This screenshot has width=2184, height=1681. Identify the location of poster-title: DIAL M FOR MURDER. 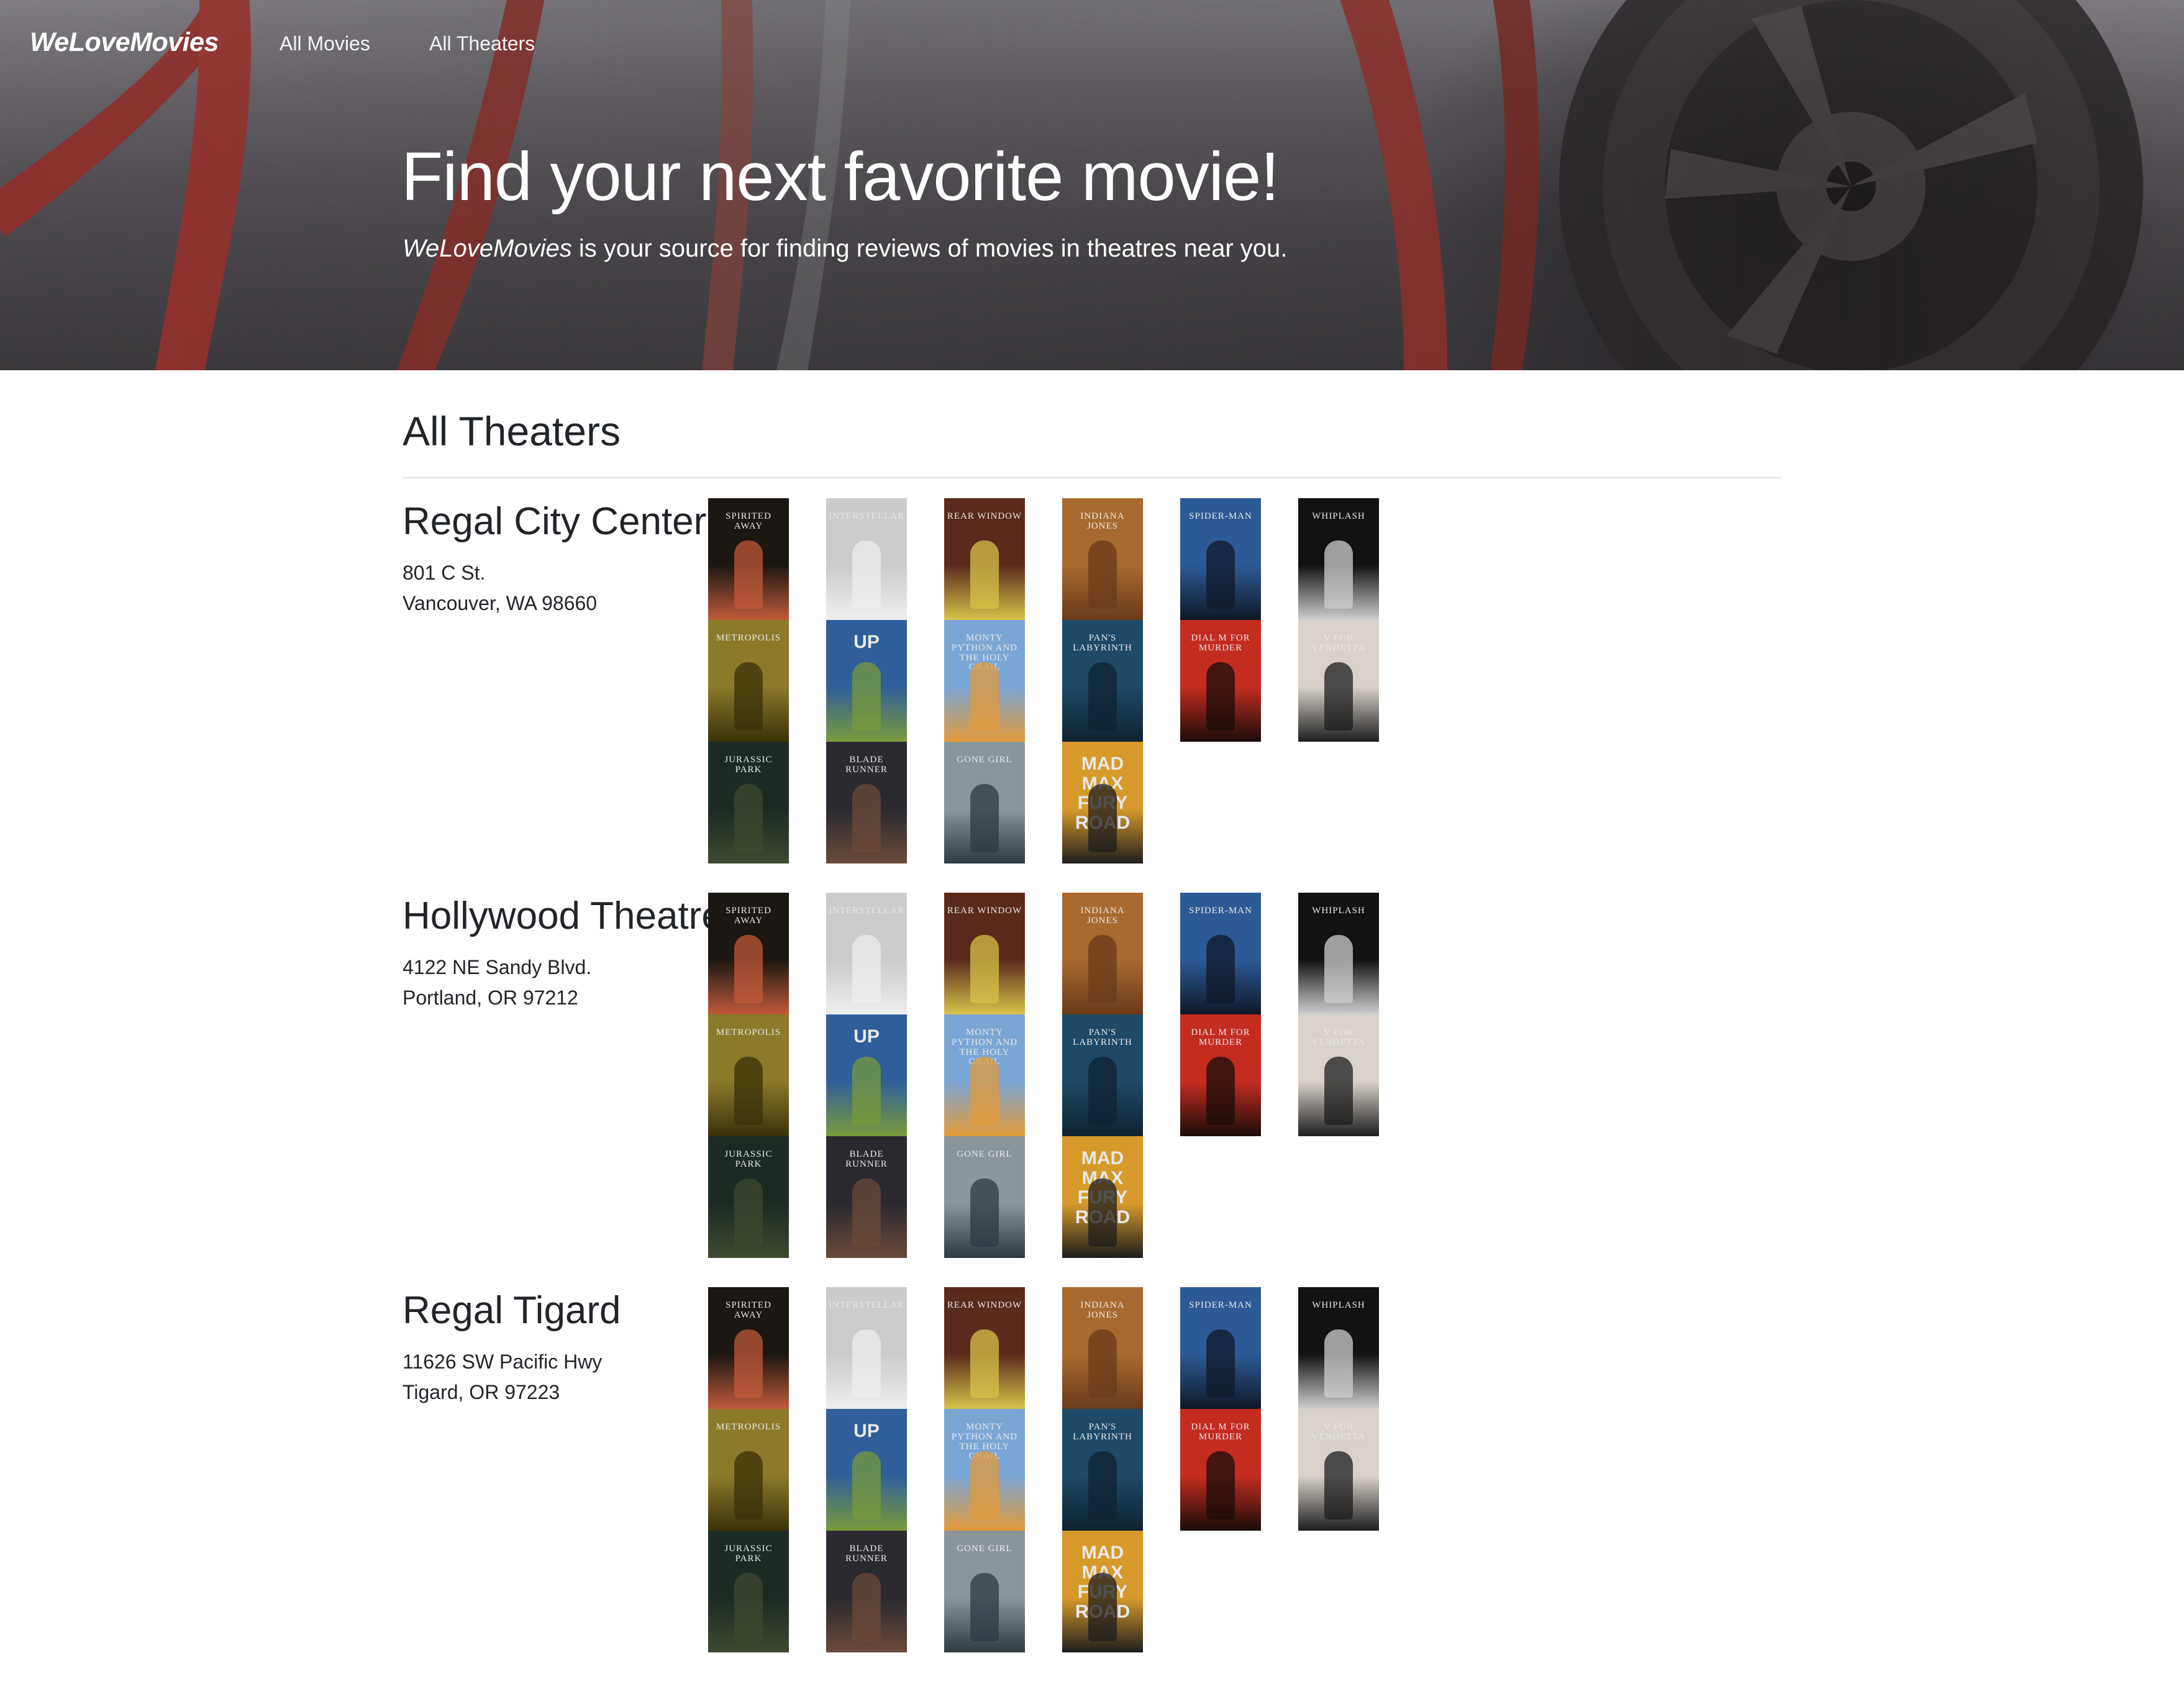
(1220, 643).